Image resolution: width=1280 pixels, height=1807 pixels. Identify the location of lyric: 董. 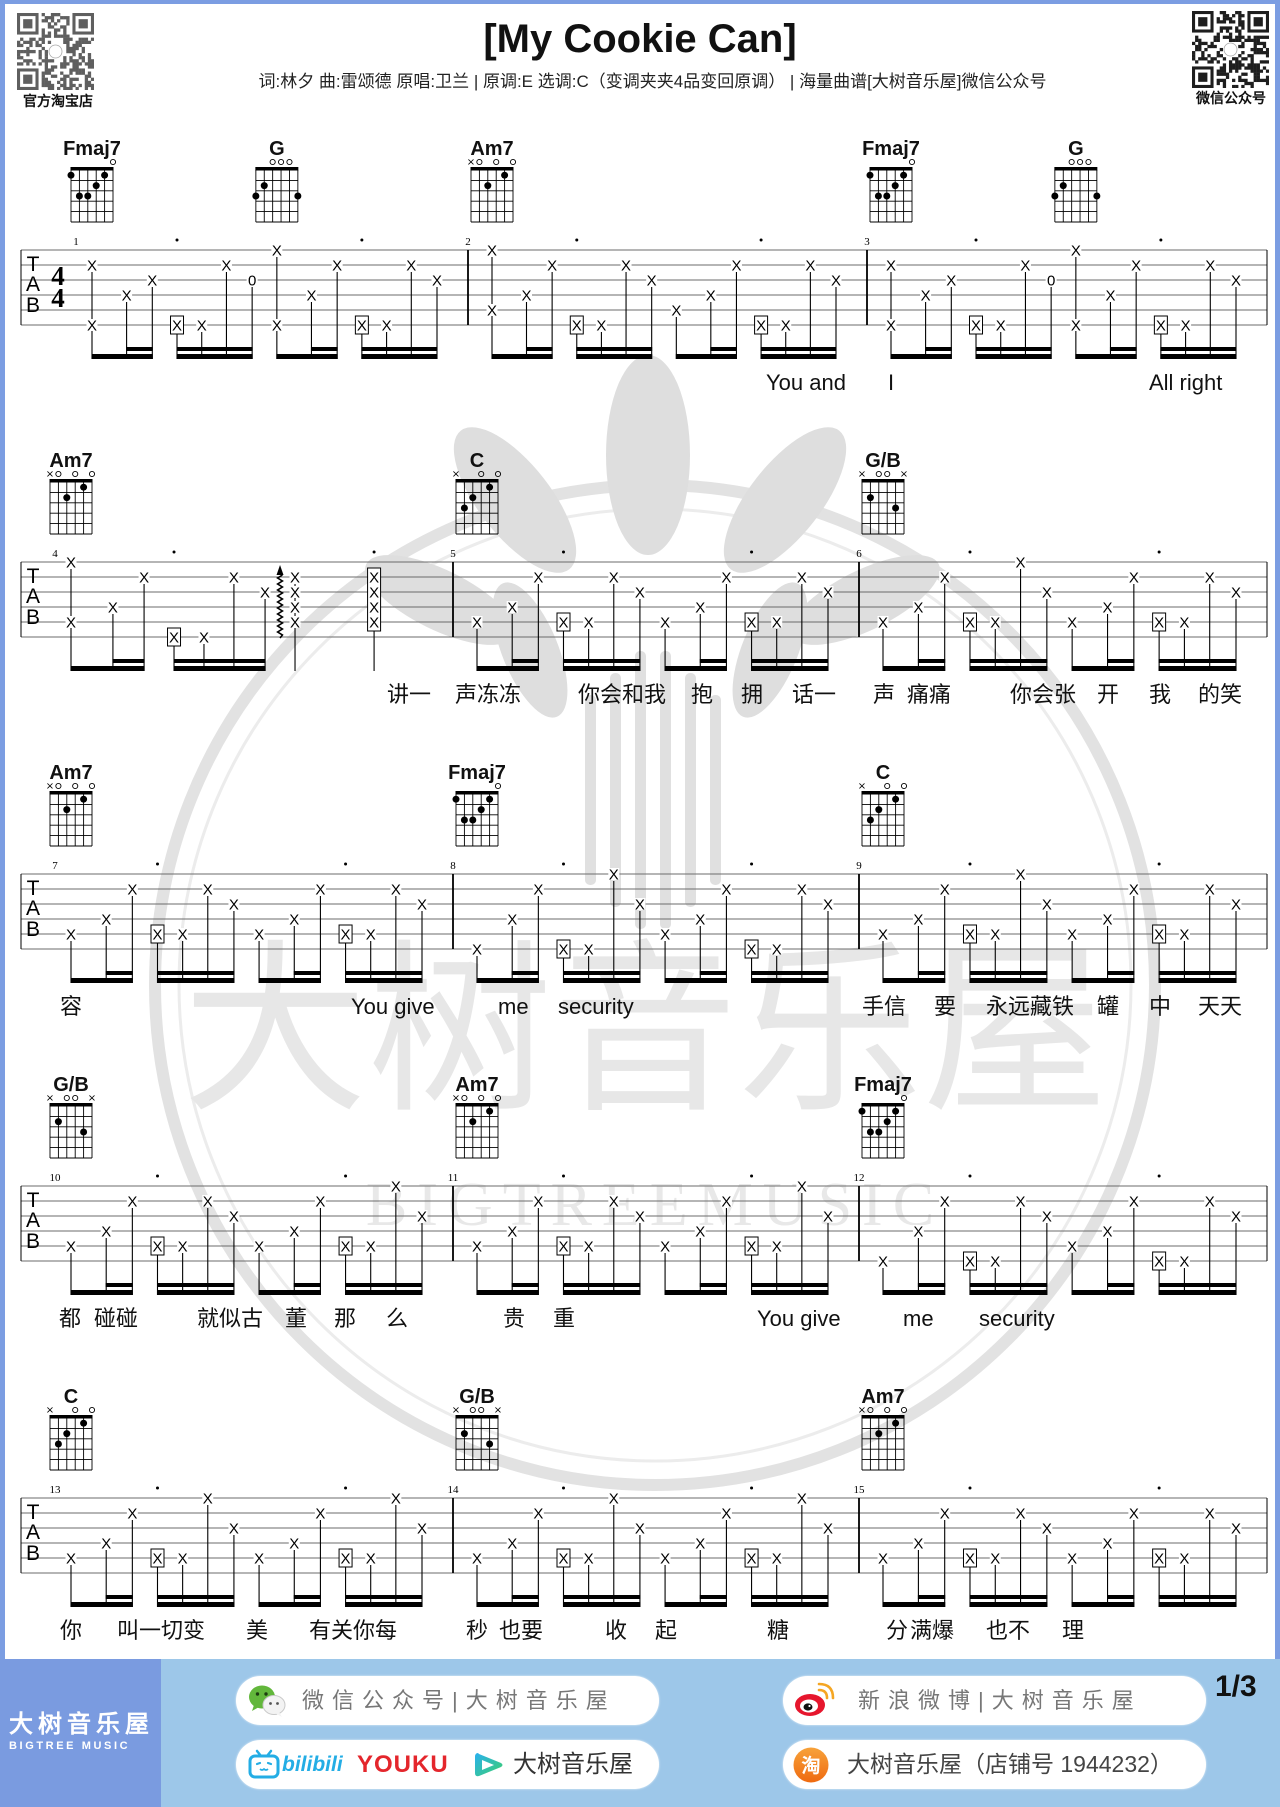
(296, 1318).